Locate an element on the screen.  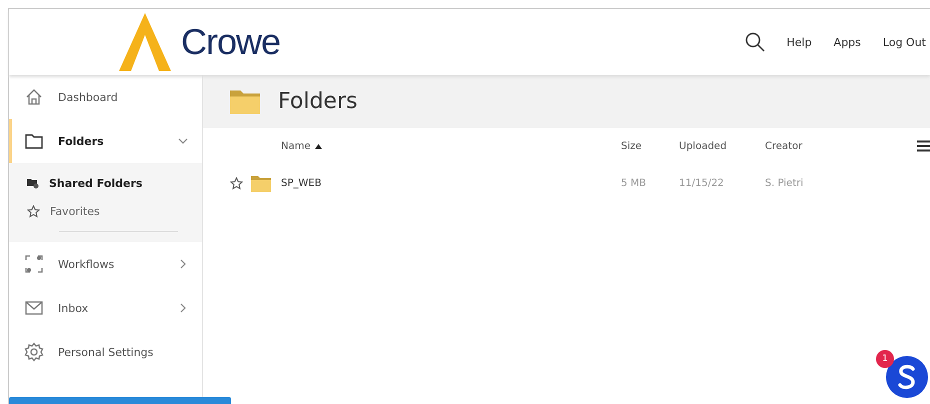
chat-button is located at coordinates (907, 377).